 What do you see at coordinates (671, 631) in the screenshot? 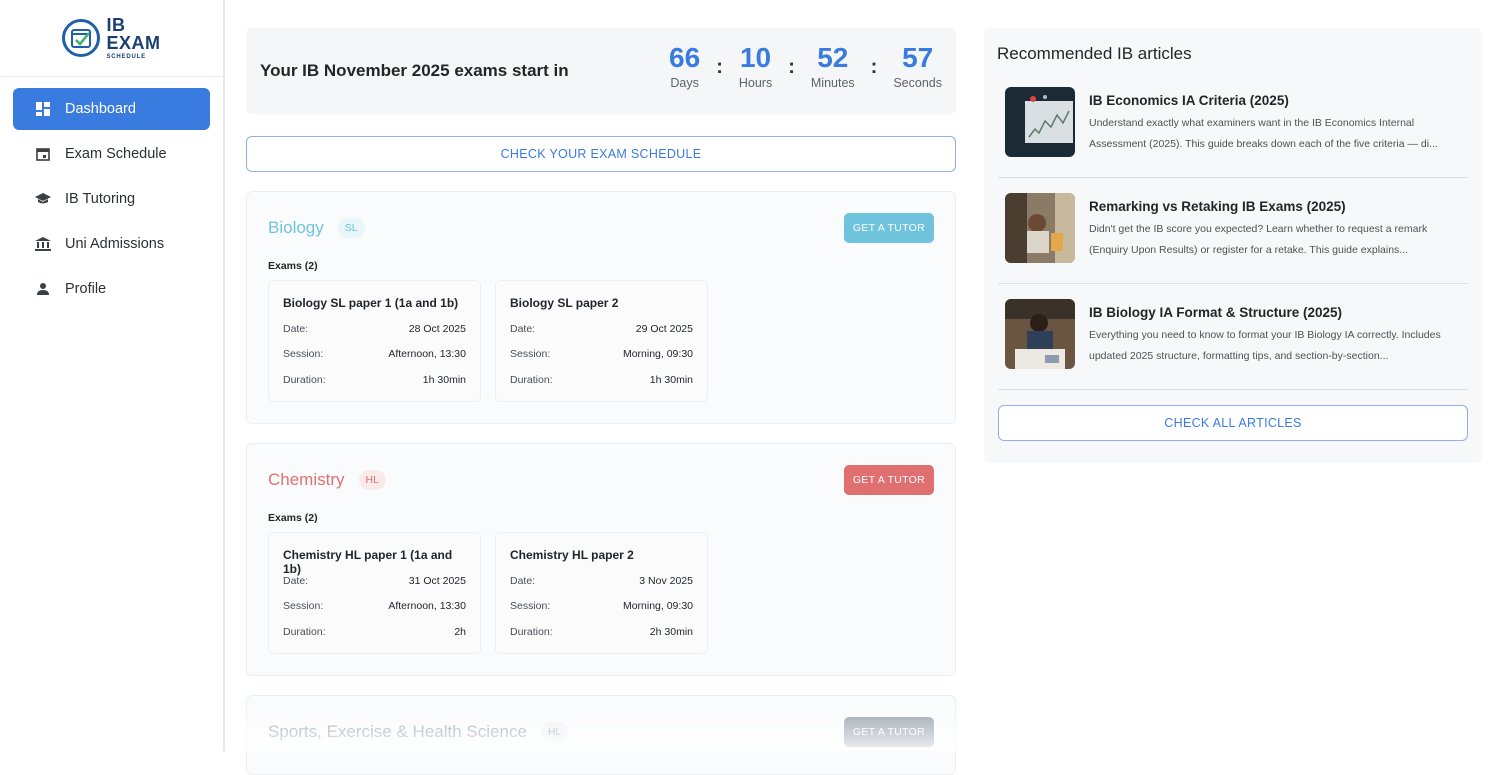
I see `exam-duration: 2h 30min` at bounding box center [671, 631].